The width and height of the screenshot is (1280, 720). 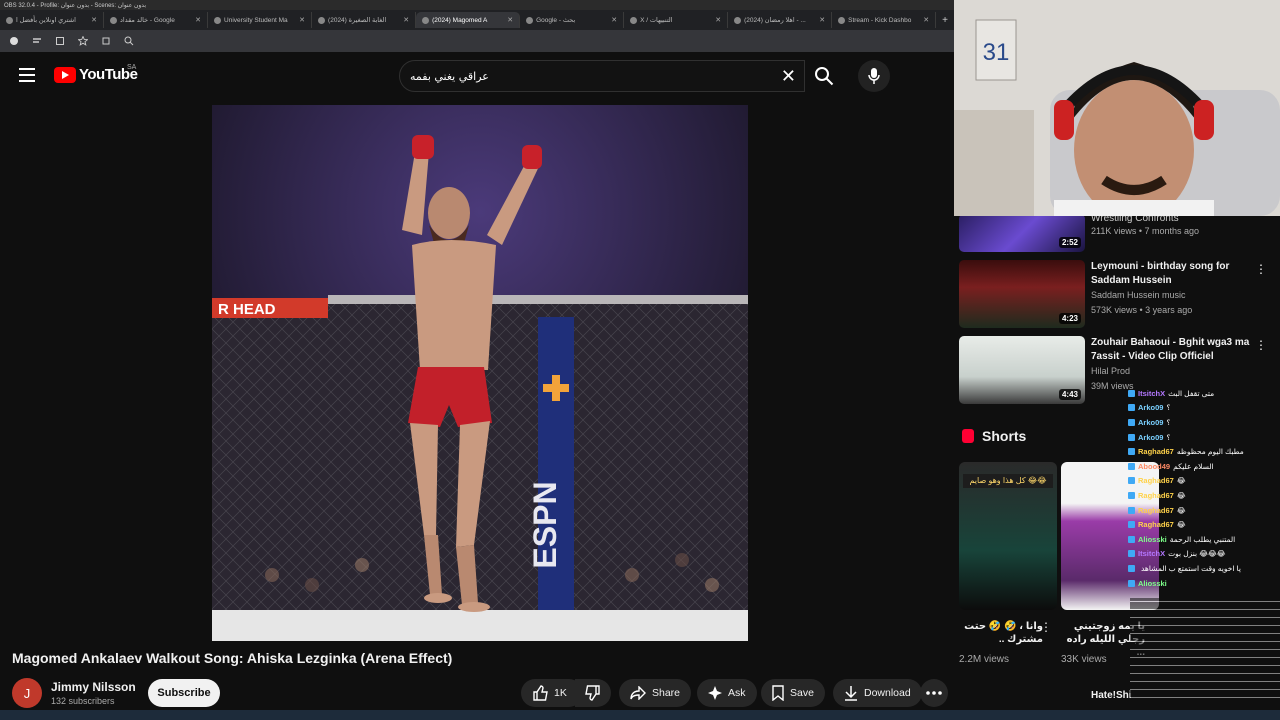 What do you see at coordinates (364, 20) in the screenshot?
I see `browser-tab: (2024) الغابة الصغيرة ✕` at bounding box center [364, 20].